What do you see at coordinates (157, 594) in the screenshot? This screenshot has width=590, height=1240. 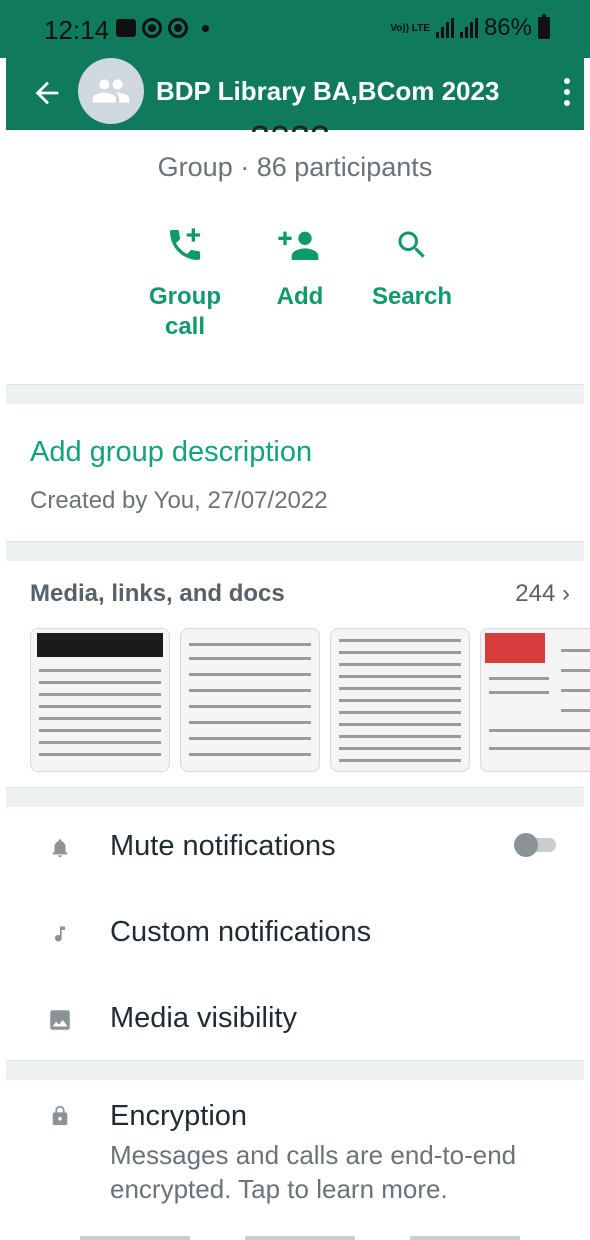 I see `media-heading: Media, links, and docs` at bounding box center [157, 594].